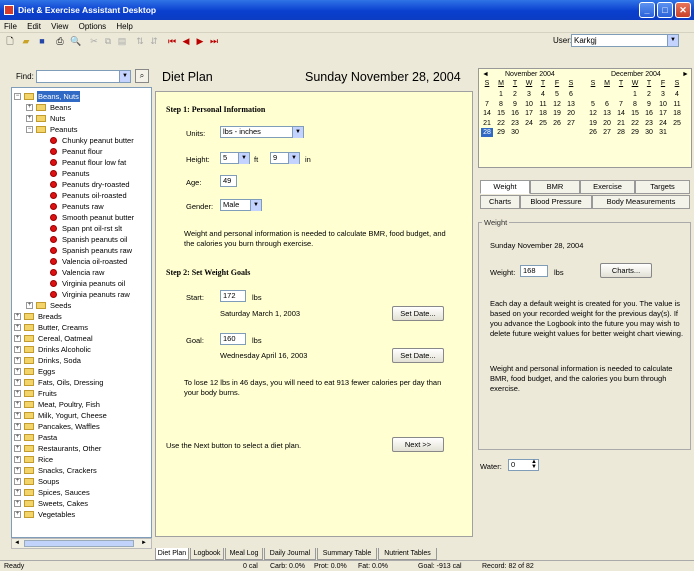  Describe the element at coordinates (108, 41) in the screenshot. I see `copy-icon: ⧉` at that location.